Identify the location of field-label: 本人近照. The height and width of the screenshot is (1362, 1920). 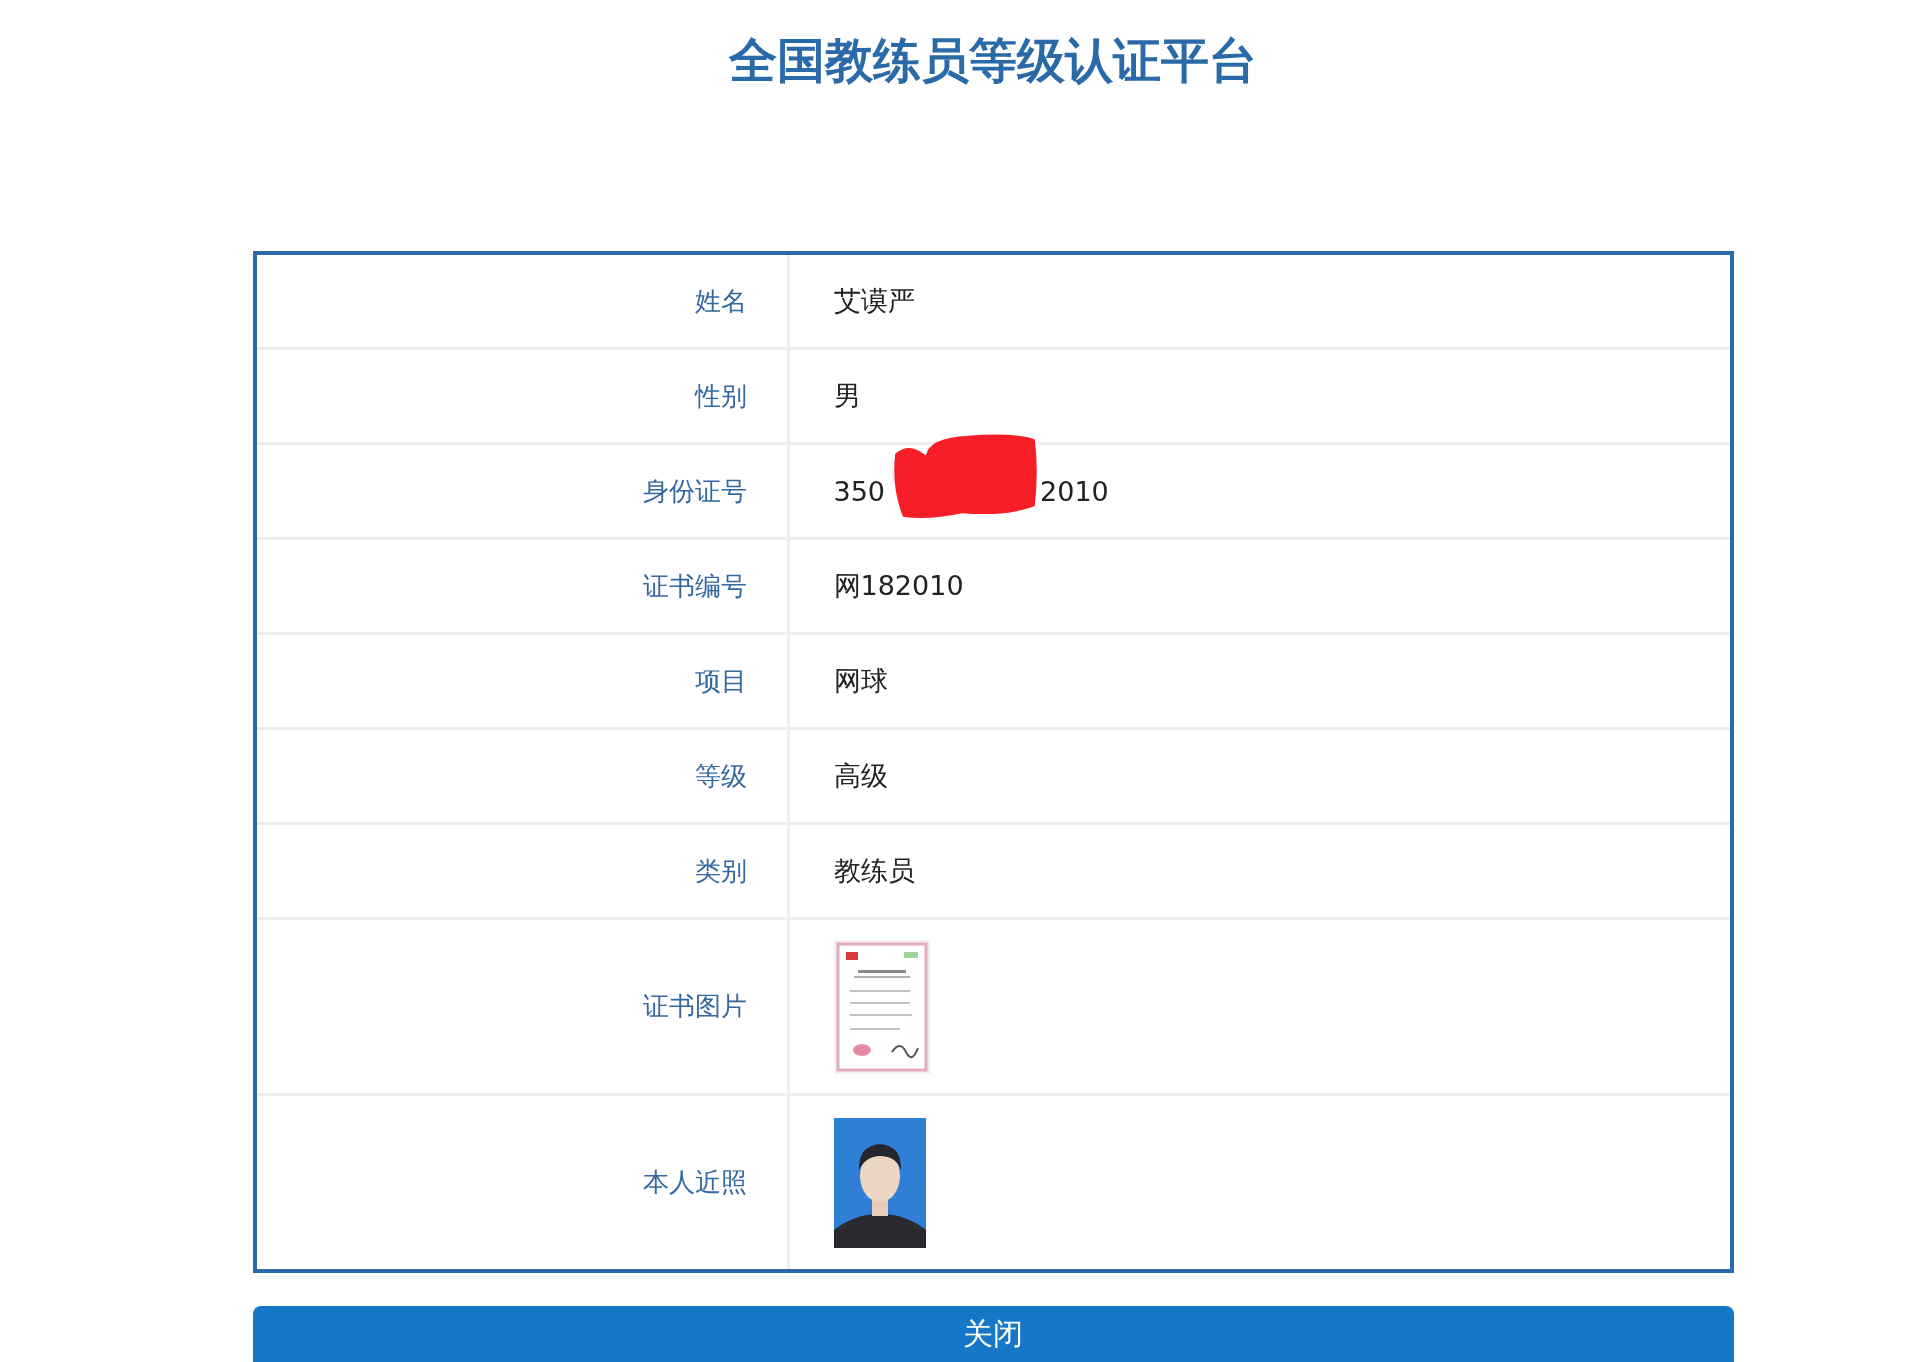
(694, 1182).